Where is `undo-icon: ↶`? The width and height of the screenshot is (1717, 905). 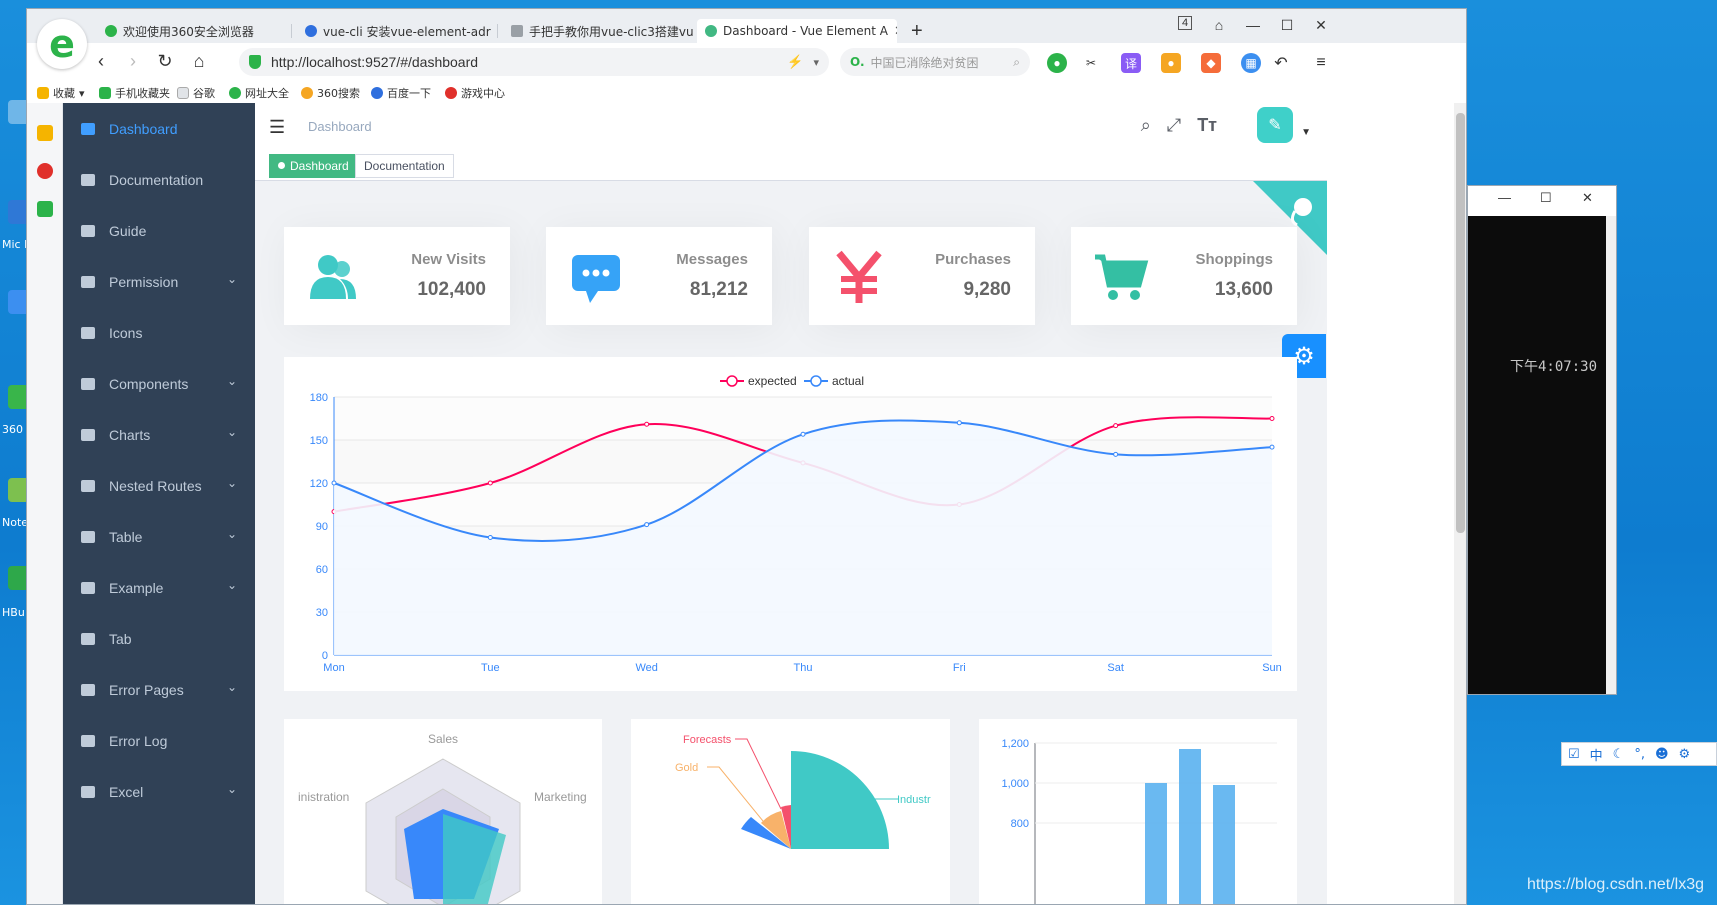
undo-icon: ↶ is located at coordinates (1281, 63).